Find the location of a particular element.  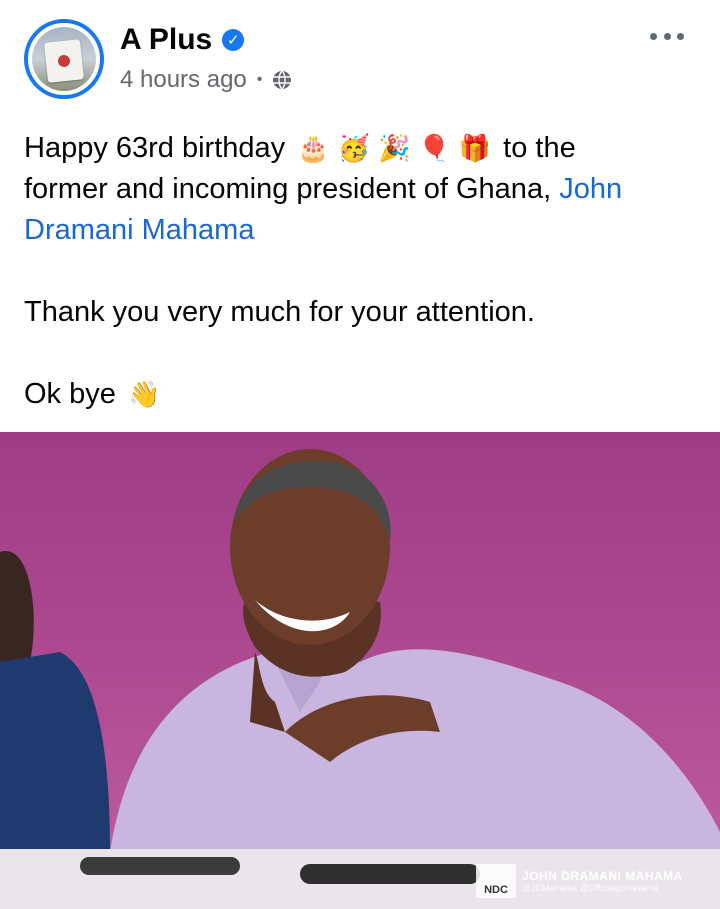

page-name-row: A Plus ✓ is located at coordinates (182, 40).